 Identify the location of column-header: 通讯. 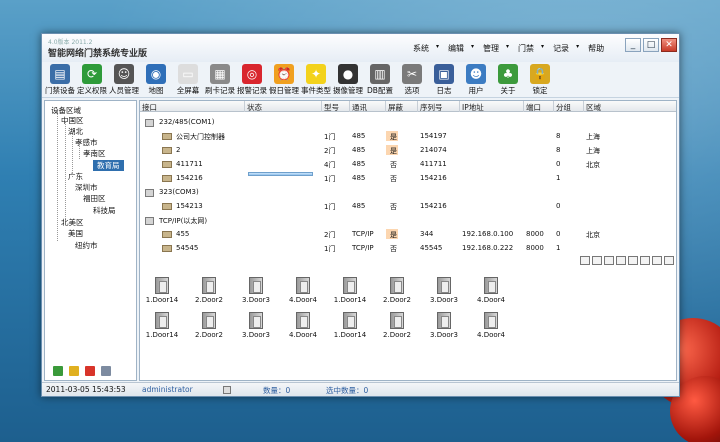
(359, 107).